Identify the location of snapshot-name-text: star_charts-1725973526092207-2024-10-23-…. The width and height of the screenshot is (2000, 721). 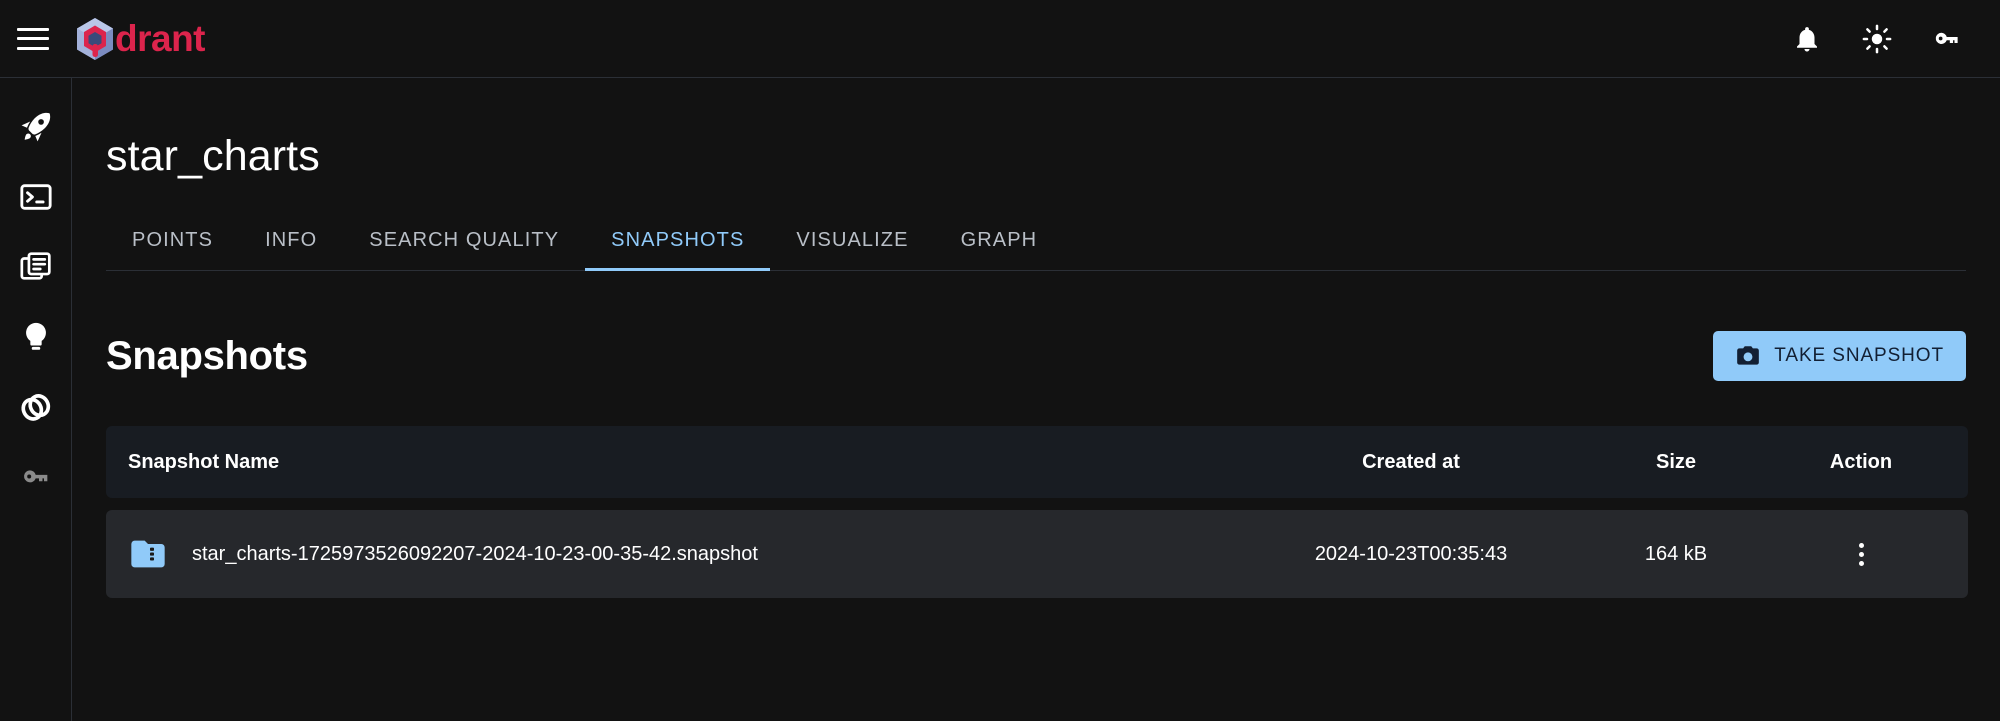
(475, 553).